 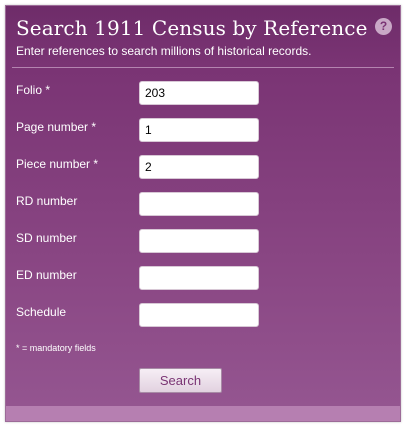 What do you see at coordinates (199, 167) in the screenshot?
I see `piece-number-input` at bounding box center [199, 167].